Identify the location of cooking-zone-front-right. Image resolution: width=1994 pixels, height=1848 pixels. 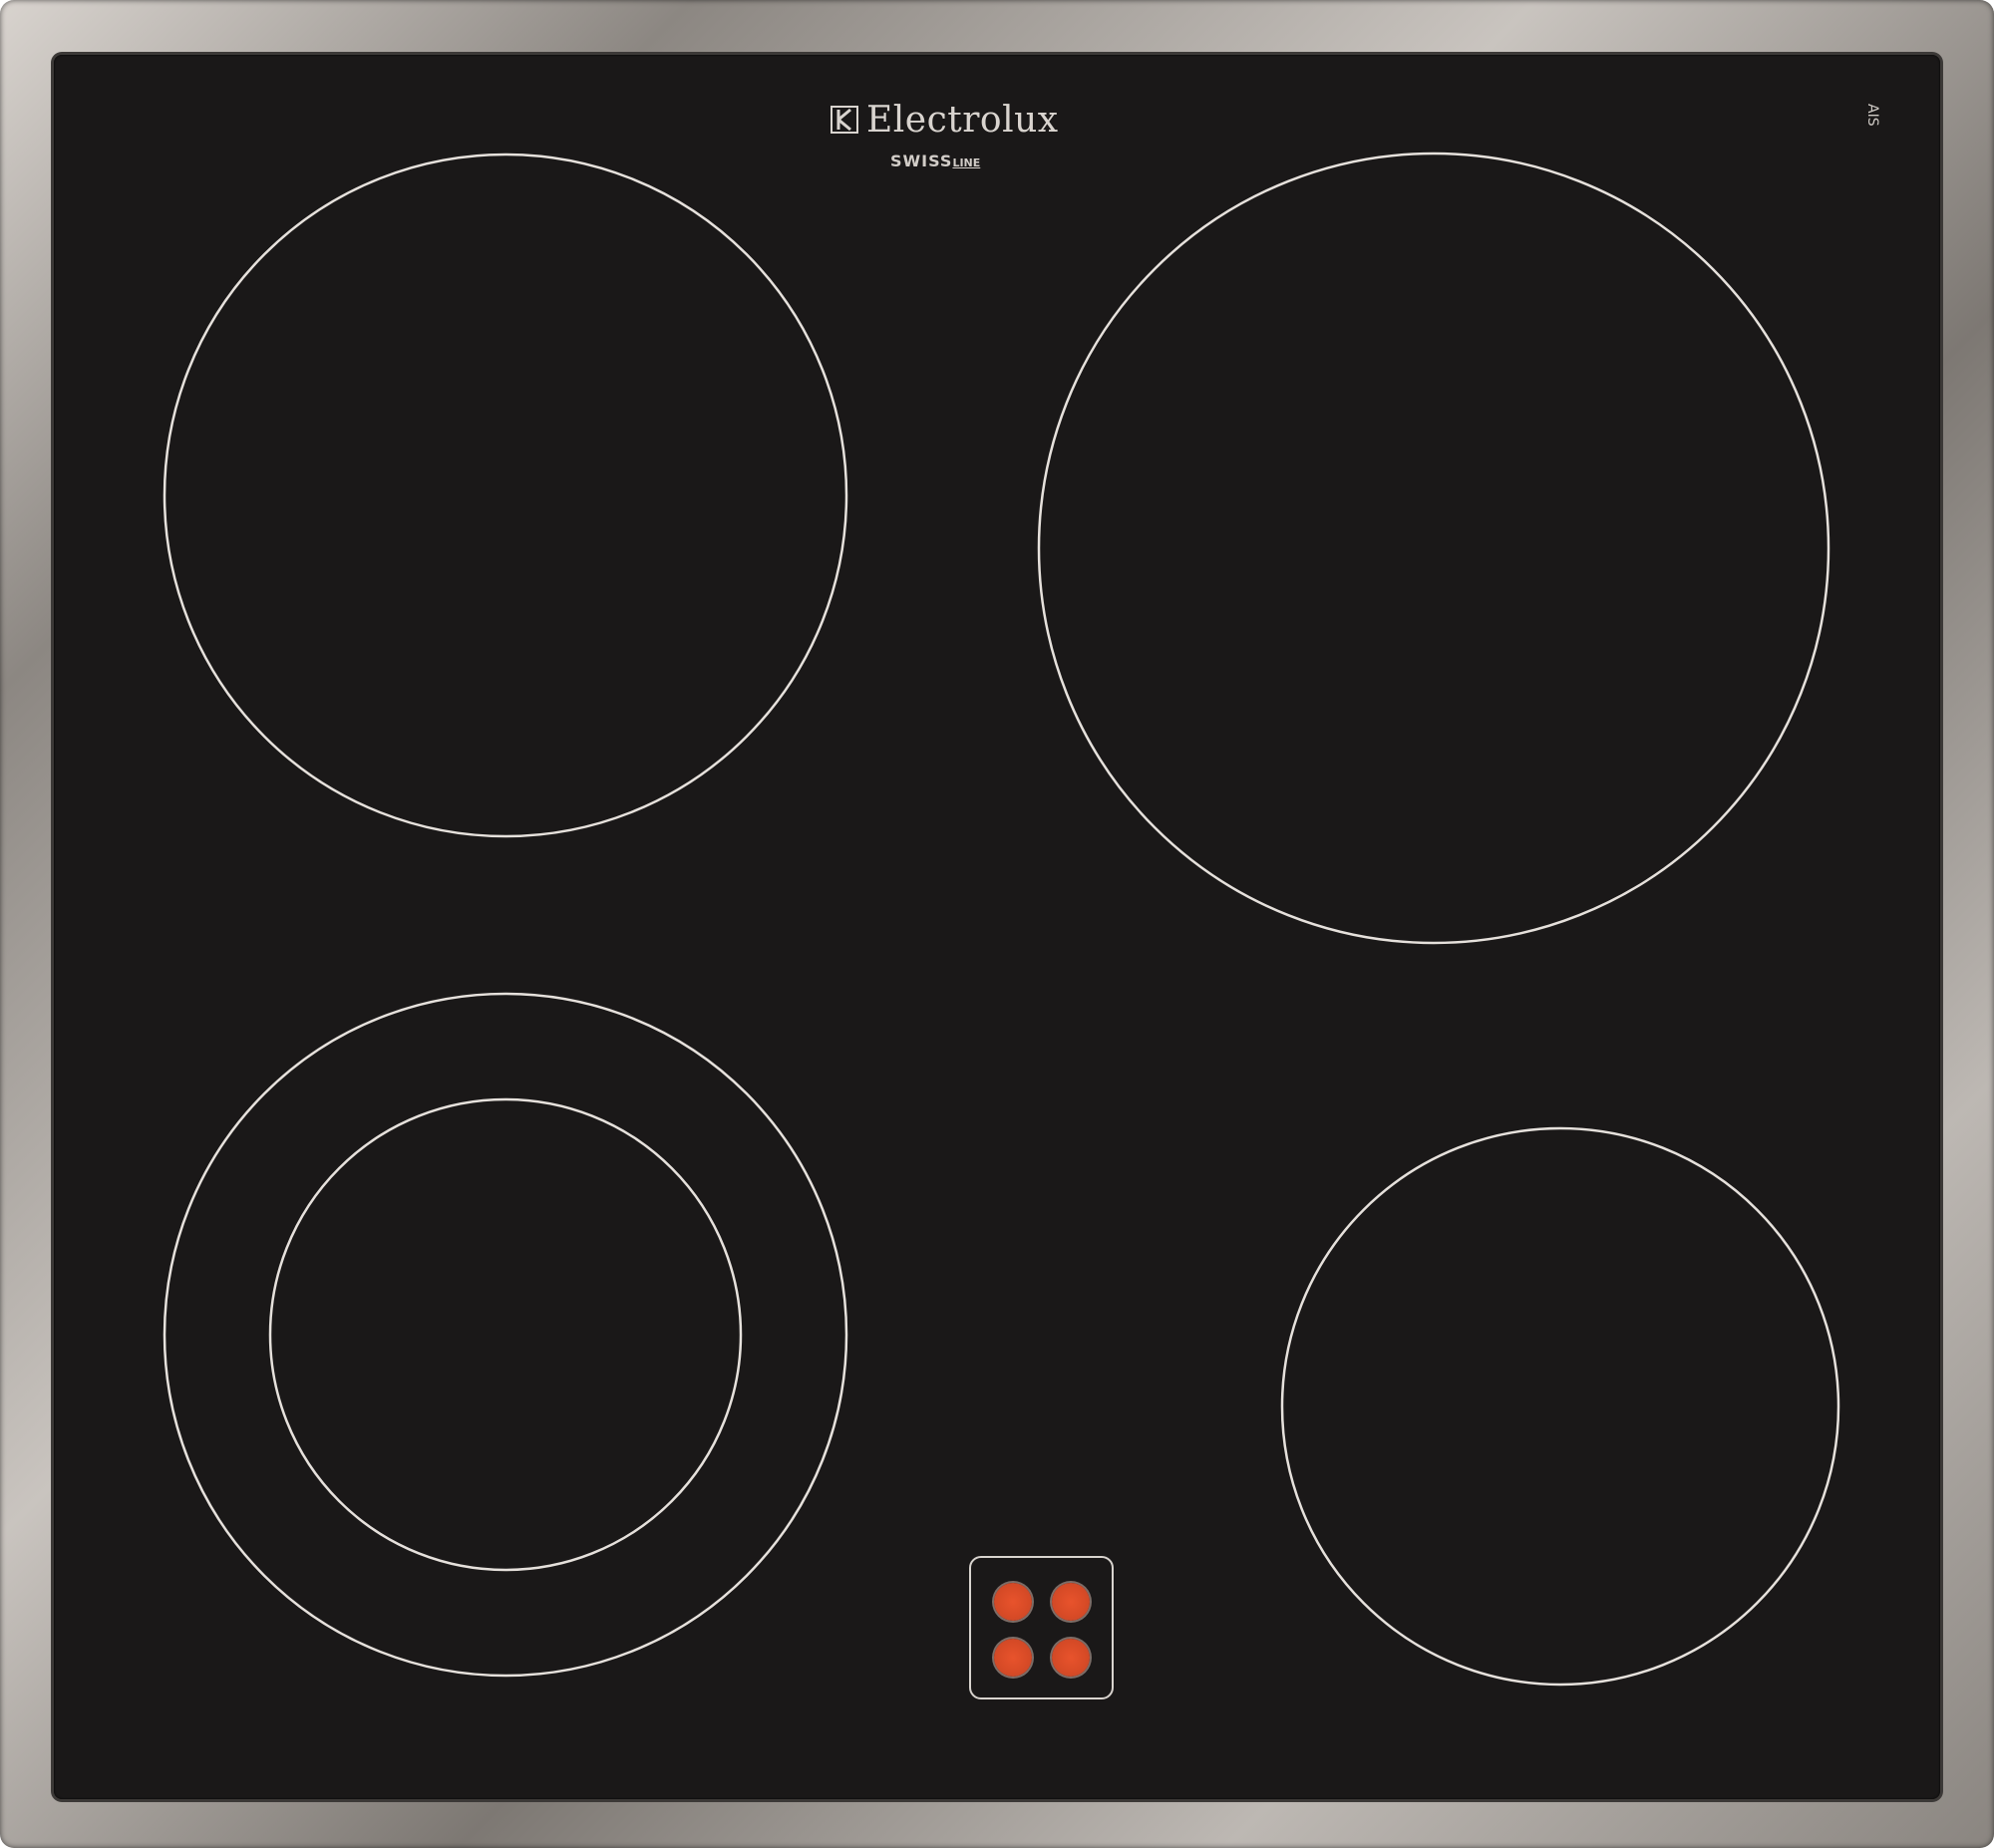
(1560, 1407).